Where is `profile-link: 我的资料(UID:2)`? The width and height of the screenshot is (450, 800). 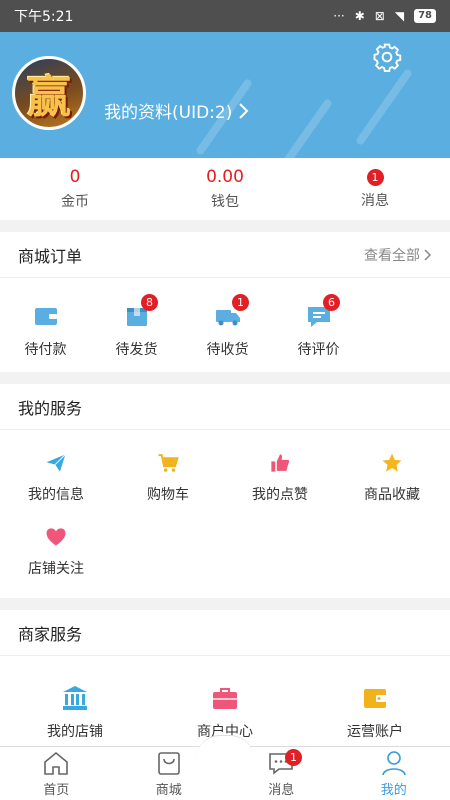 profile-link: 我的资料(UID:2) is located at coordinates (177, 110).